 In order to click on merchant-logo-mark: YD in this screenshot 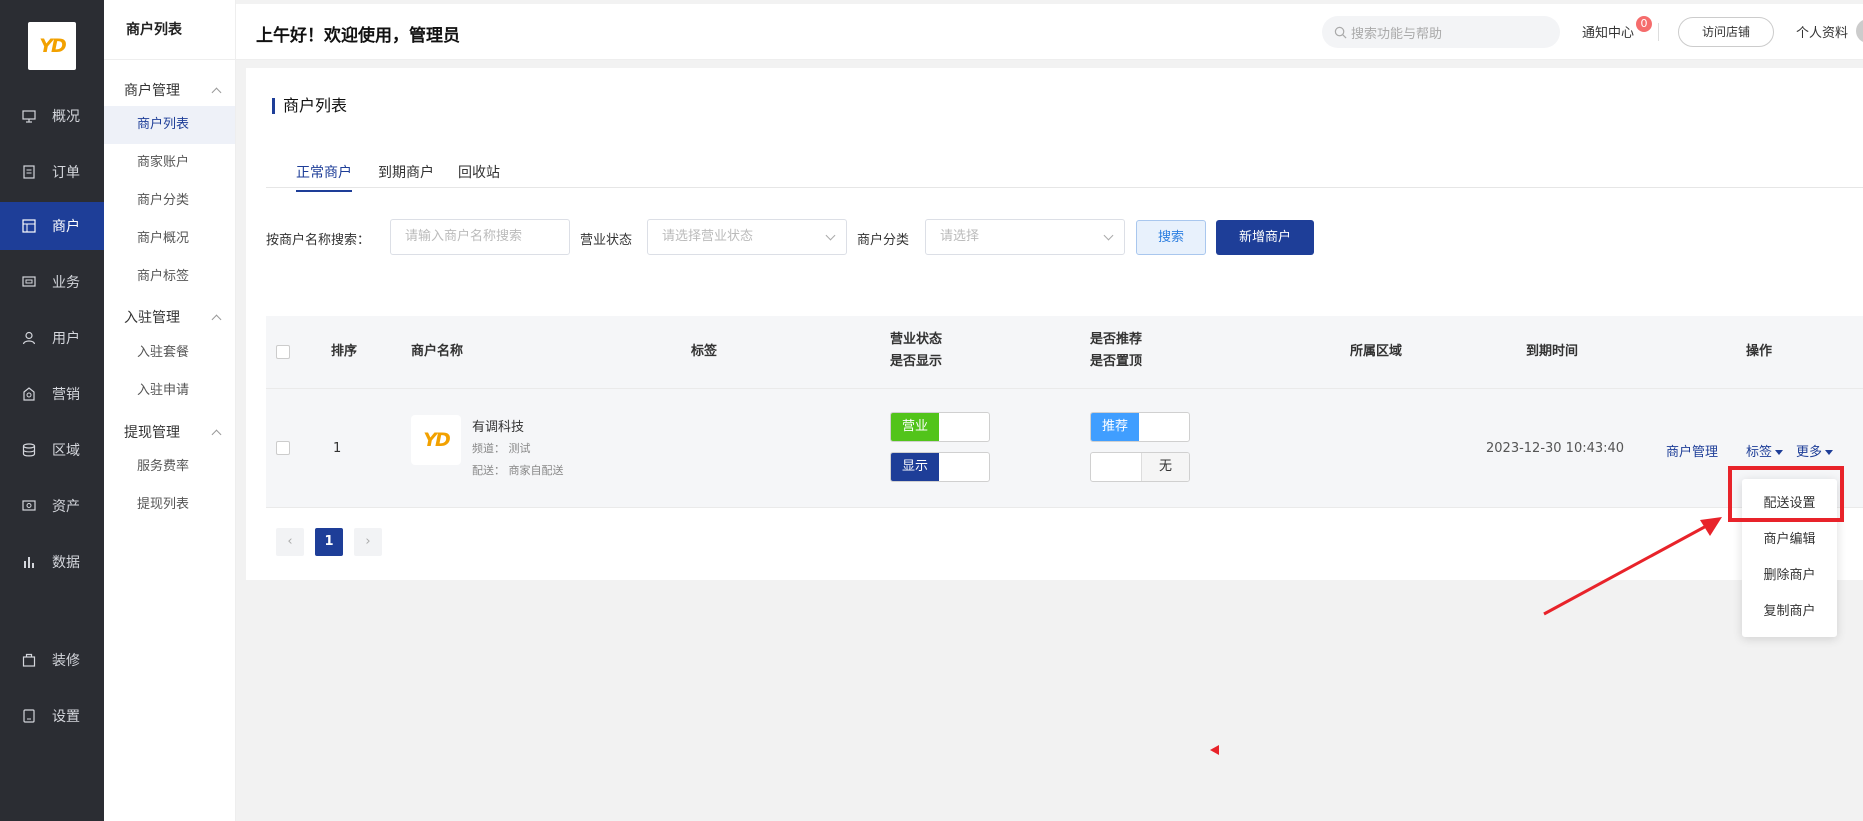, I will do `click(436, 440)`.